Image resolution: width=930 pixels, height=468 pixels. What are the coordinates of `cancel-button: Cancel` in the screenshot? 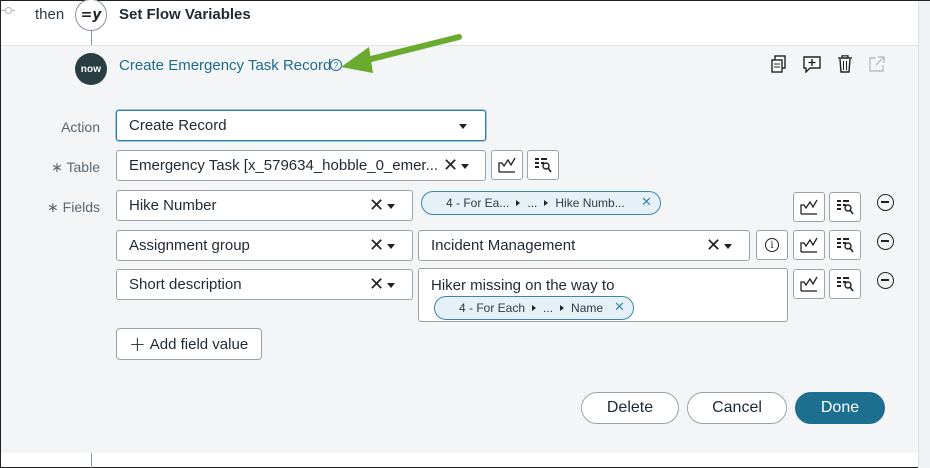 It's located at (737, 408).